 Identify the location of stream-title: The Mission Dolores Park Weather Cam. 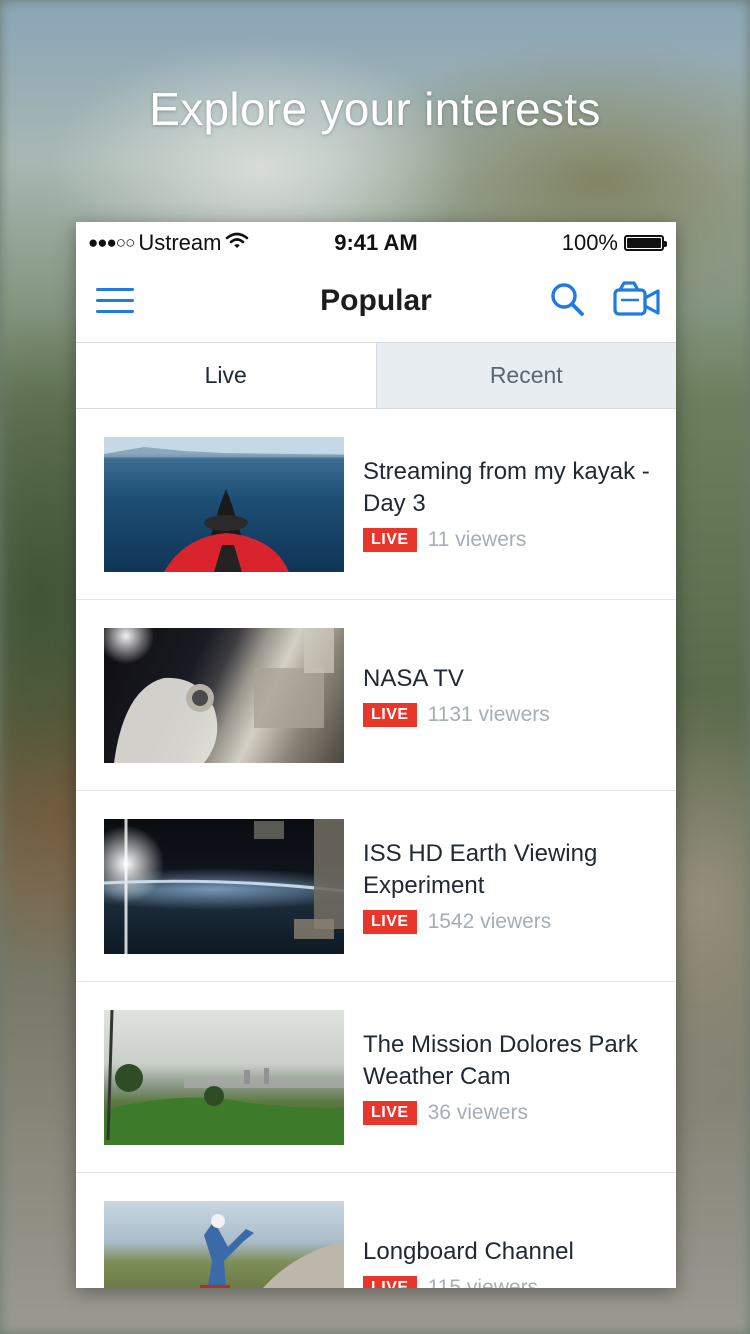
(508, 1061).